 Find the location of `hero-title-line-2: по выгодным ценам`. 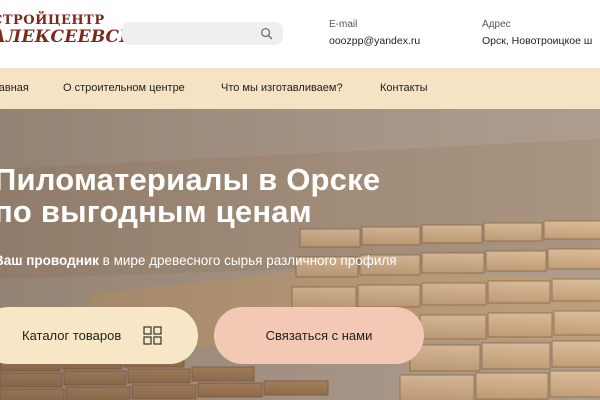

hero-title-line-2: по выгодным ценам is located at coordinates (156, 211).